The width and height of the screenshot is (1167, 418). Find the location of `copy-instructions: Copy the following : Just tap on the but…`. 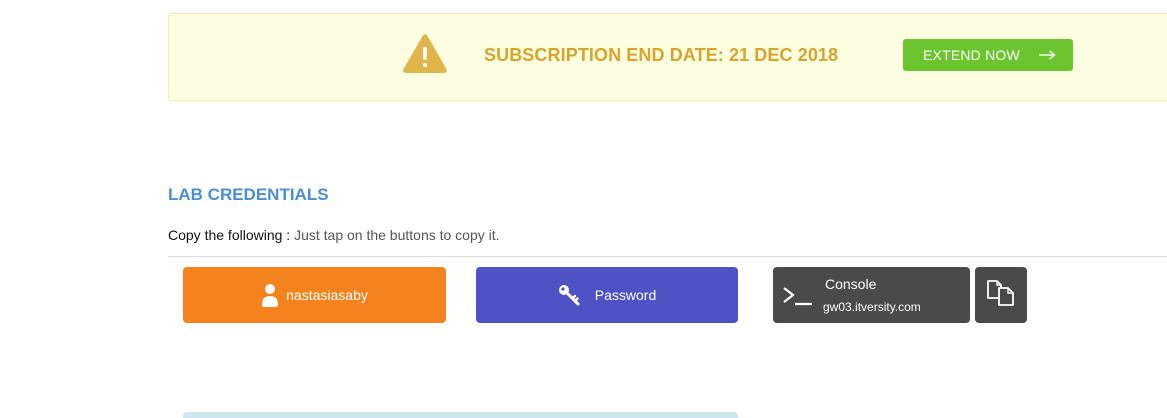

copy-instructions: Copy the following : Just tap on the but… is located at coordinates (334, 235).